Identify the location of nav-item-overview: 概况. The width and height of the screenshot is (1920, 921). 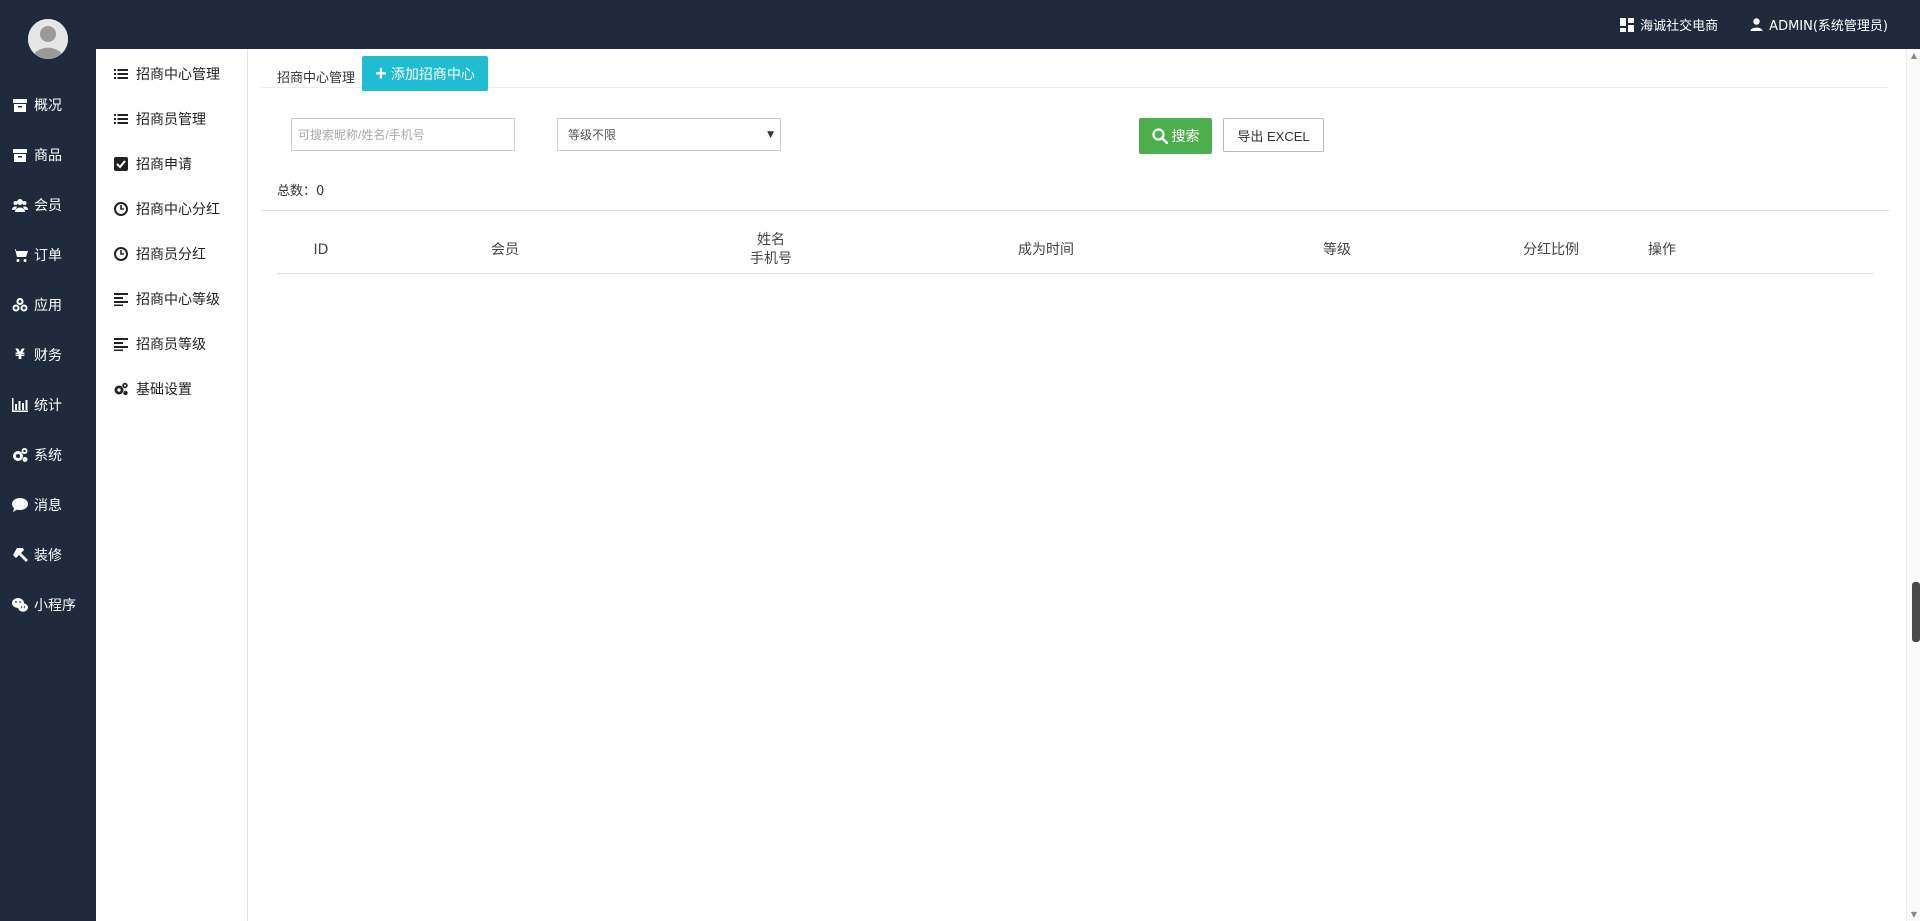
(48, 105).